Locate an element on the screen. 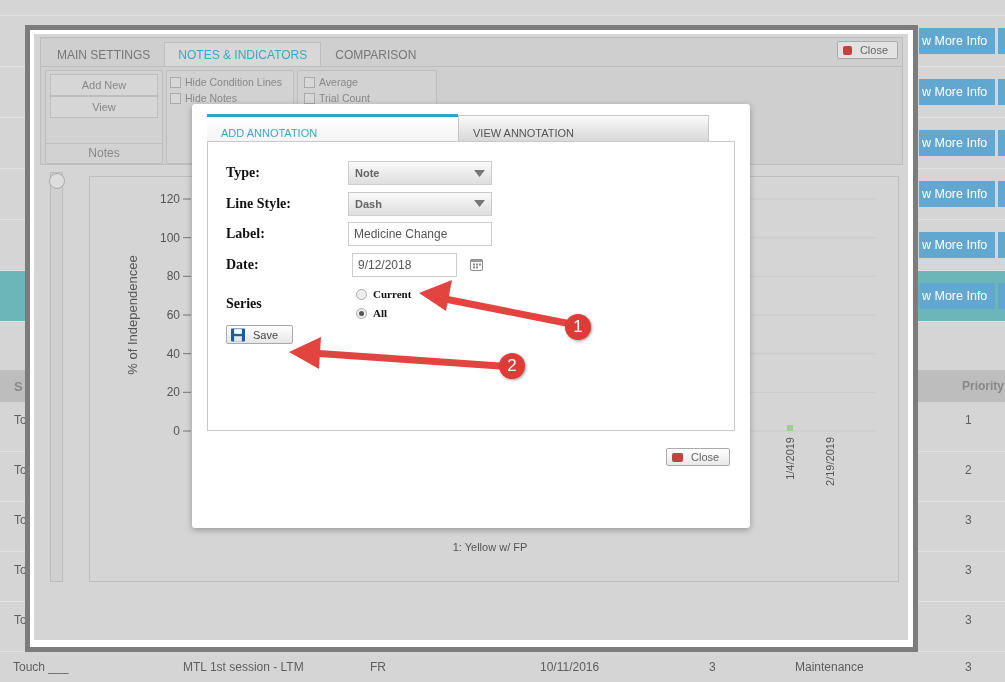 The height and width of the screenshot is (682, 1005). axis-tick-label: 60 is located at coordinates (173, 315).